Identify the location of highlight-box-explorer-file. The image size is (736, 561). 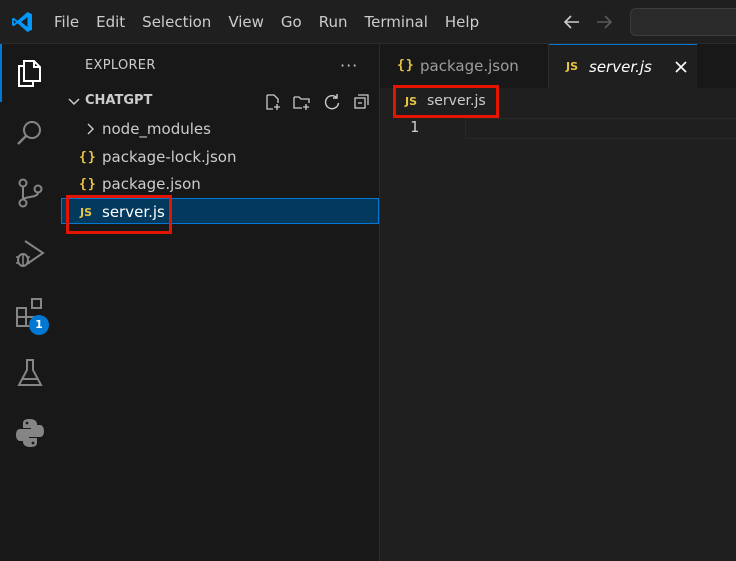
(119, 214).